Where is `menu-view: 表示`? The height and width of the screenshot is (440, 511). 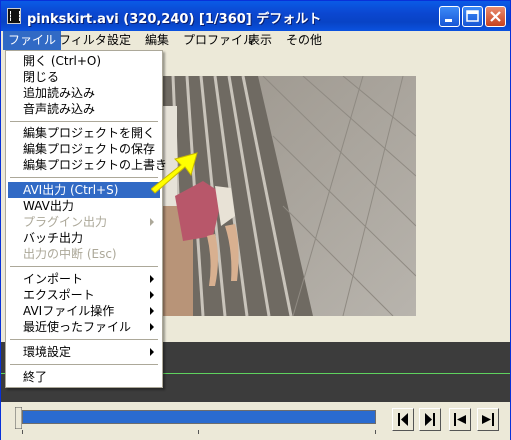 menu-view: 表示 is located at coordinates (260, 40).